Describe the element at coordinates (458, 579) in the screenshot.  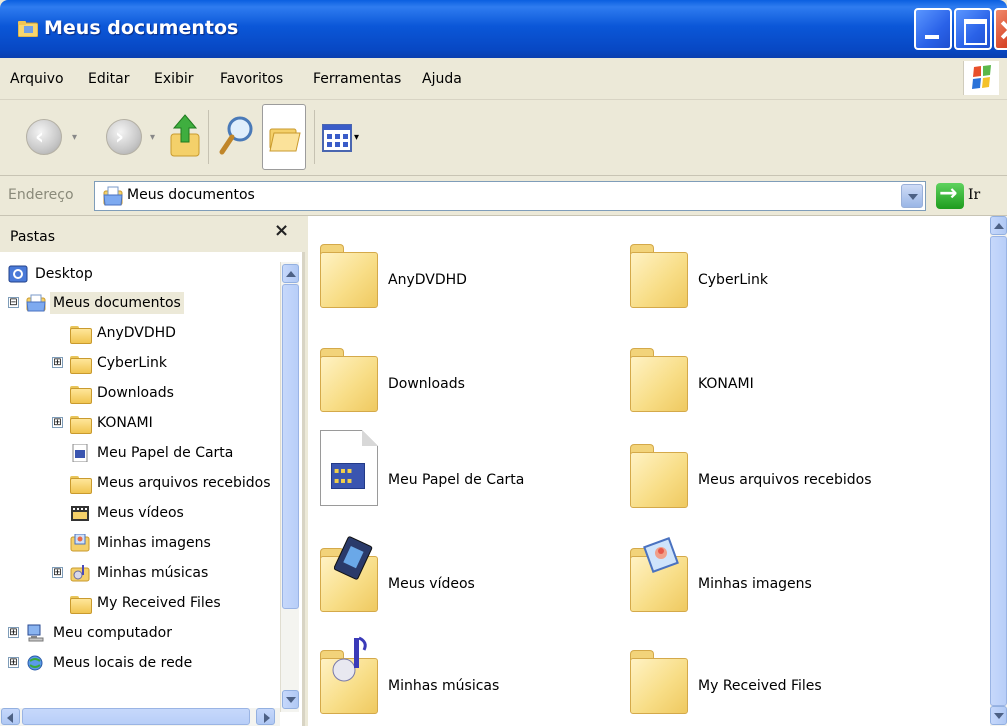
I see `list-item-meus-videos: Meus vídeos` at that location.